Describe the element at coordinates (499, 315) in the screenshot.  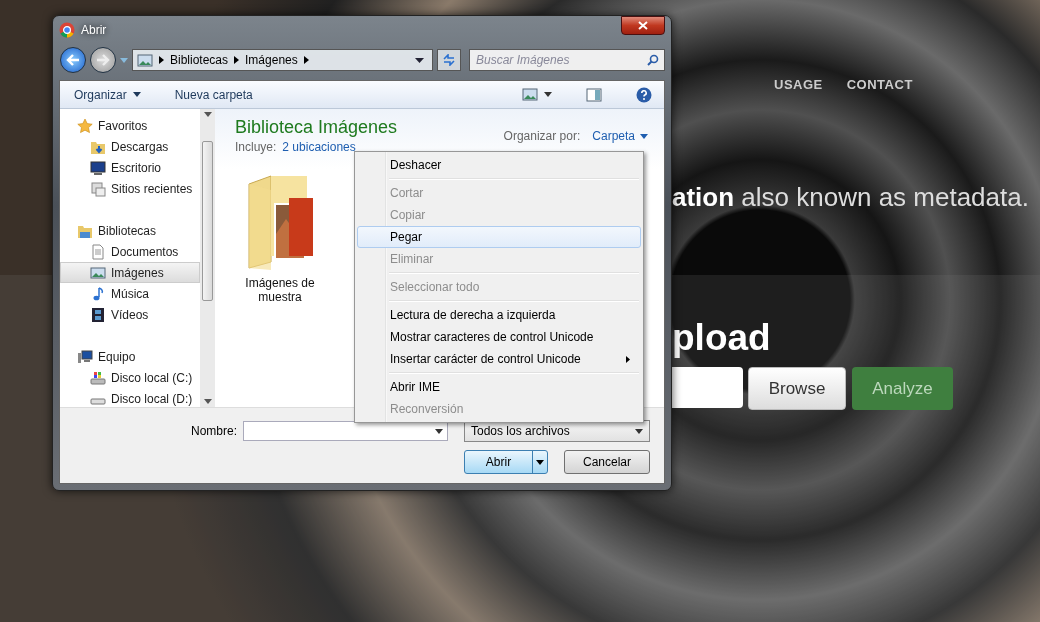
I see `menu-item: Lectura de derecha a izquierda` at that location.